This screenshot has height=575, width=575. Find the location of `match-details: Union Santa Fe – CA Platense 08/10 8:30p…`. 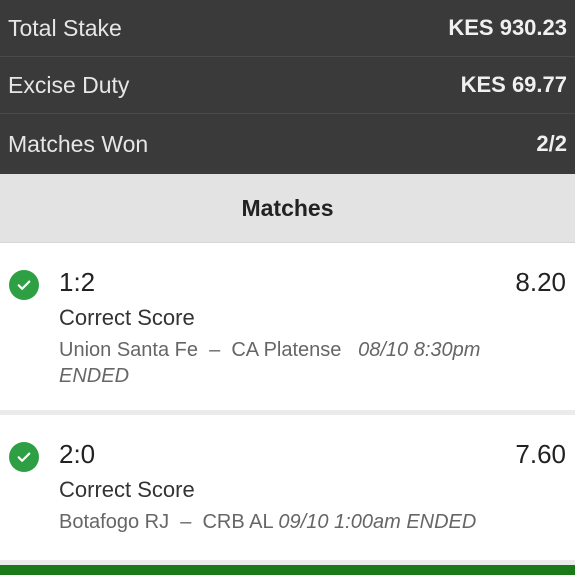

match-details: Union Santa Fe – CA Platense 08/10 8:30p… is located at coordinates (279, 363).